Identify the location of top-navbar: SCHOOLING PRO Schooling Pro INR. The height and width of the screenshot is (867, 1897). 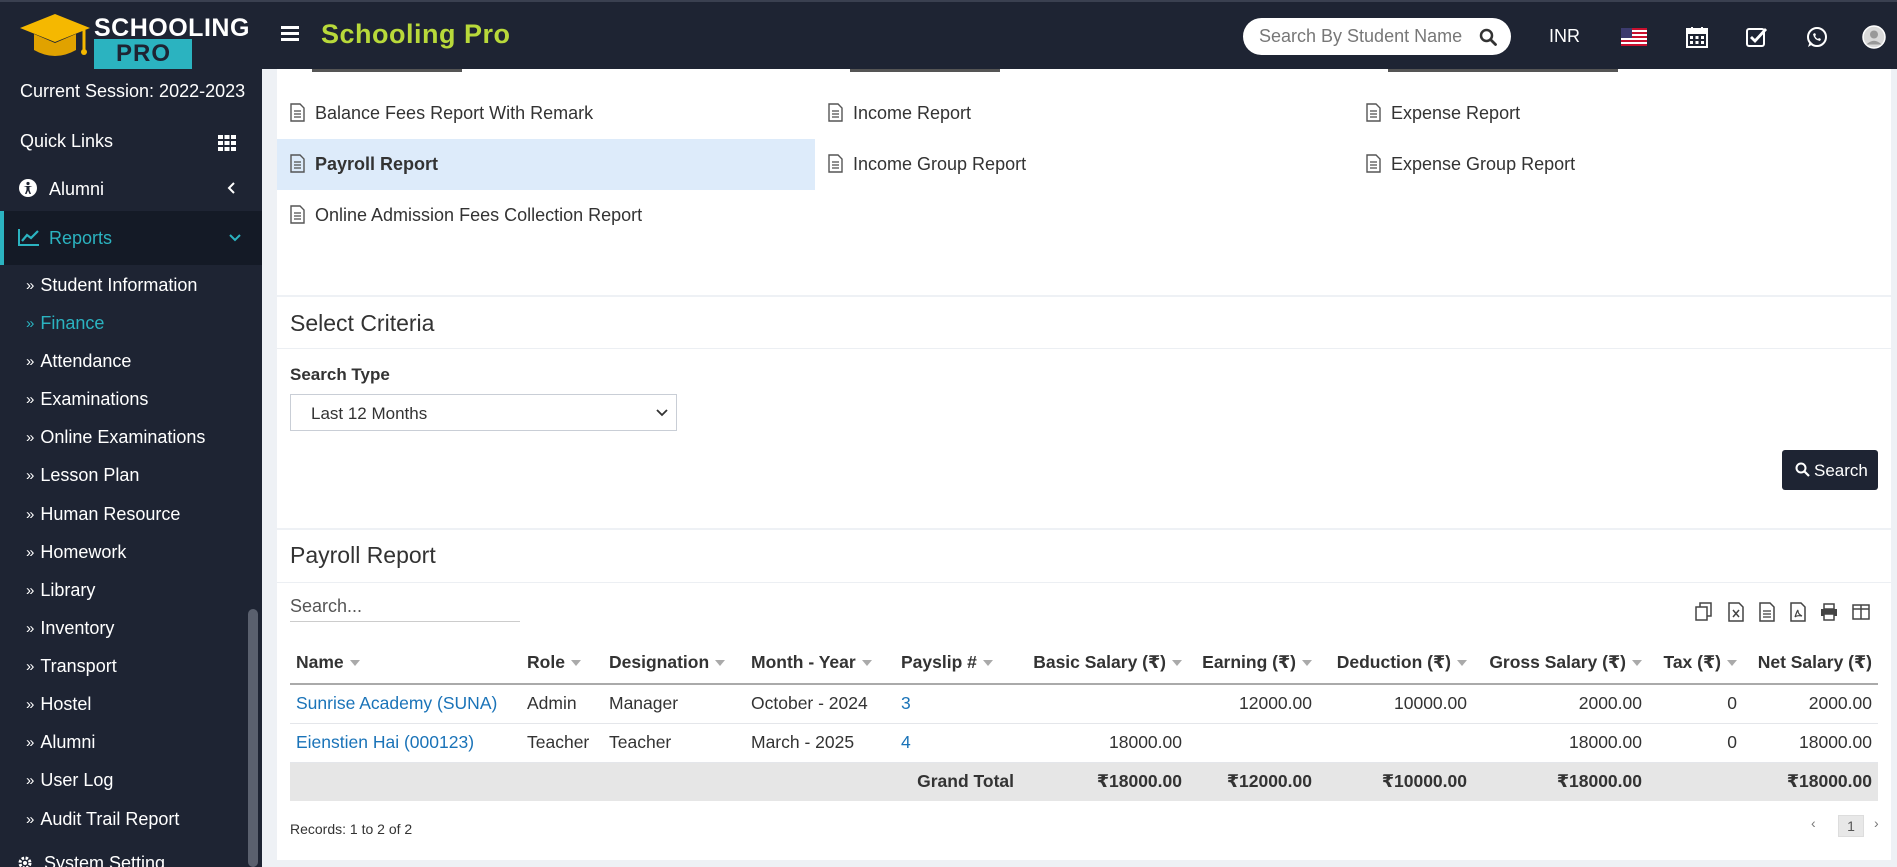
(948, 34).